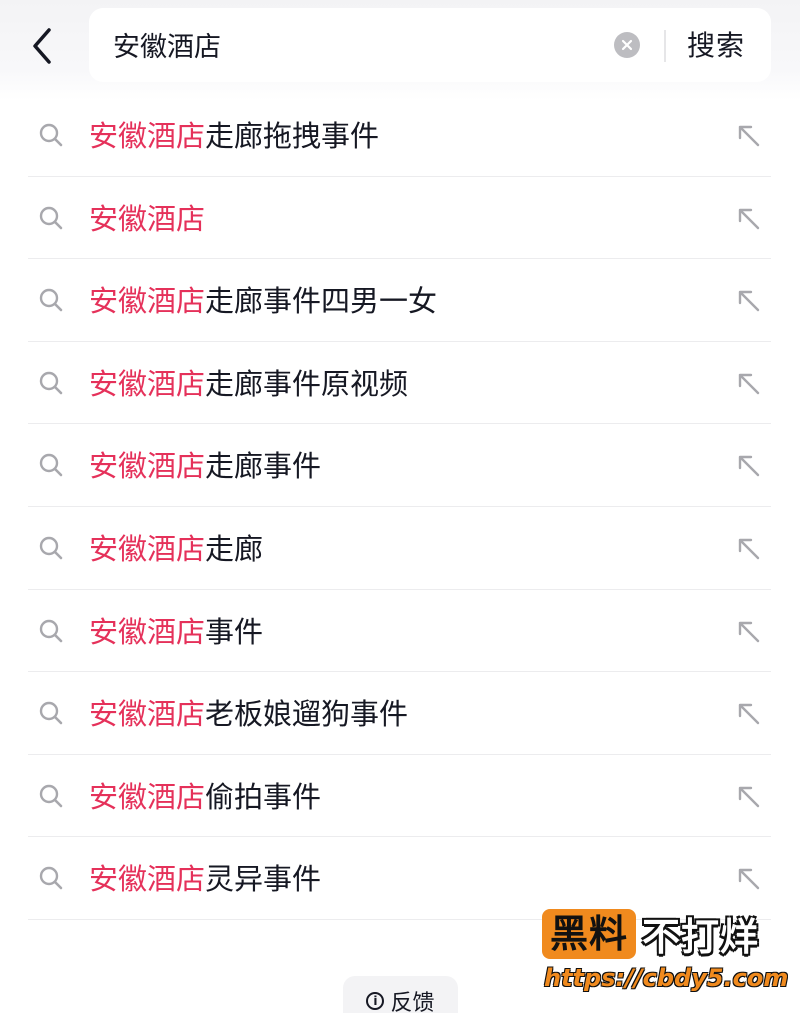 Image resolution: width=800 pixels, height=1013 pixels. What do you see at coordinates (399, 218) in the screenshot?
I see `suggestion-item: 安徽酒店` at bounding box center [399, 218].